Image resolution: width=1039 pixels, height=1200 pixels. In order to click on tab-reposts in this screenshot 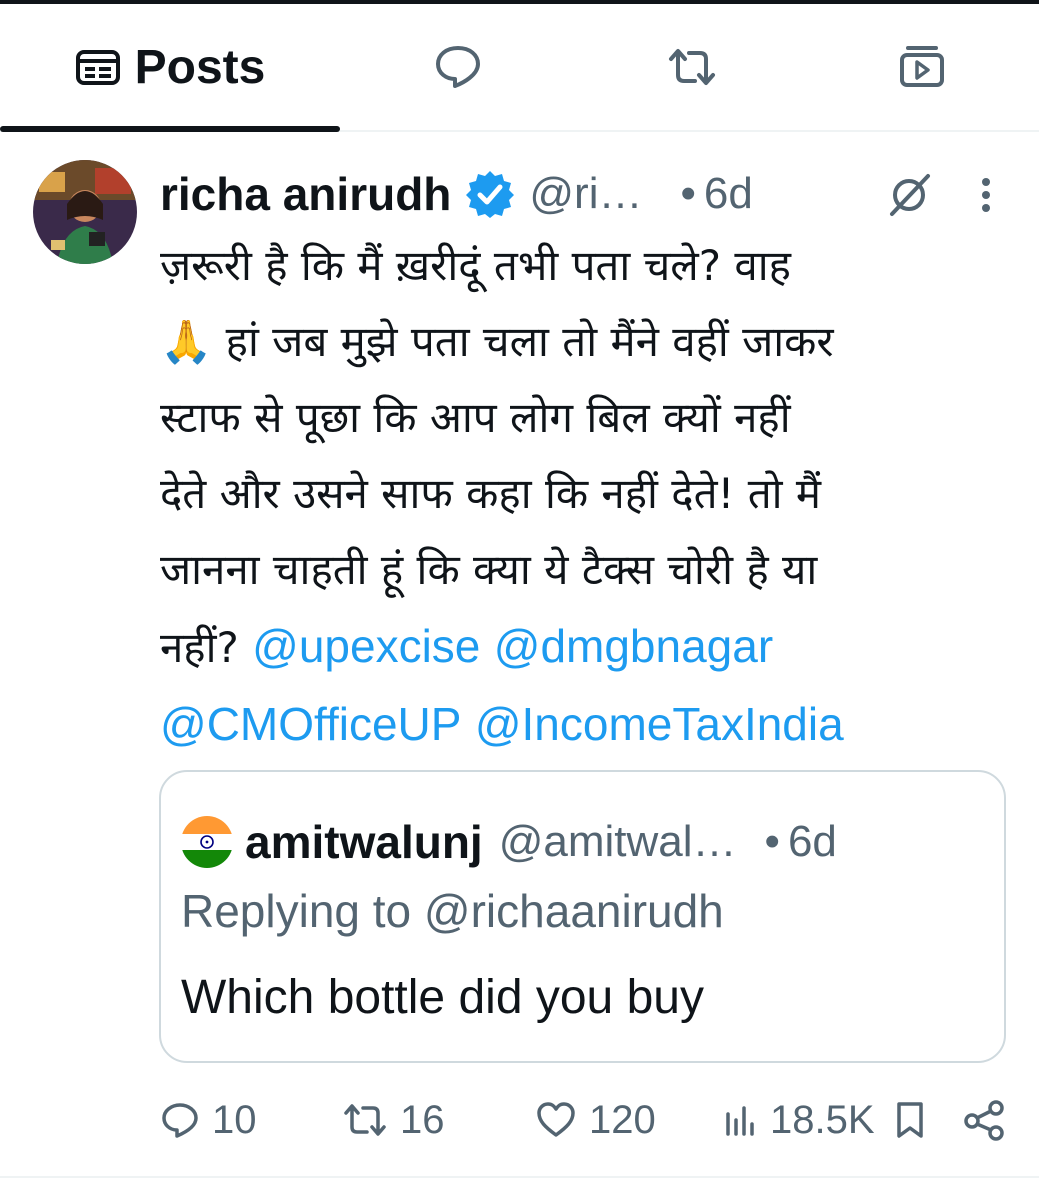, I will do `click(691, 67)`.